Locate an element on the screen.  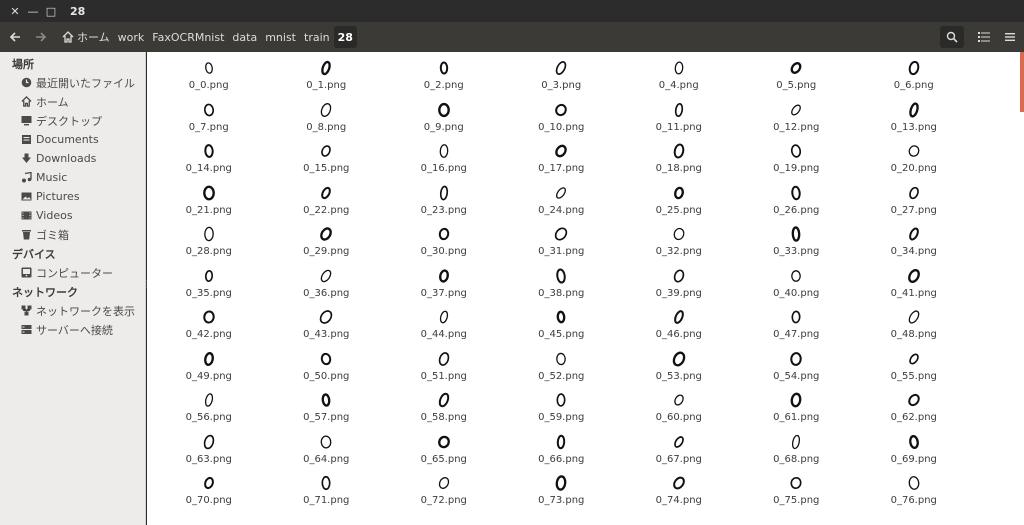
file-item: 0_8.png is located at coordinates (327, 119).